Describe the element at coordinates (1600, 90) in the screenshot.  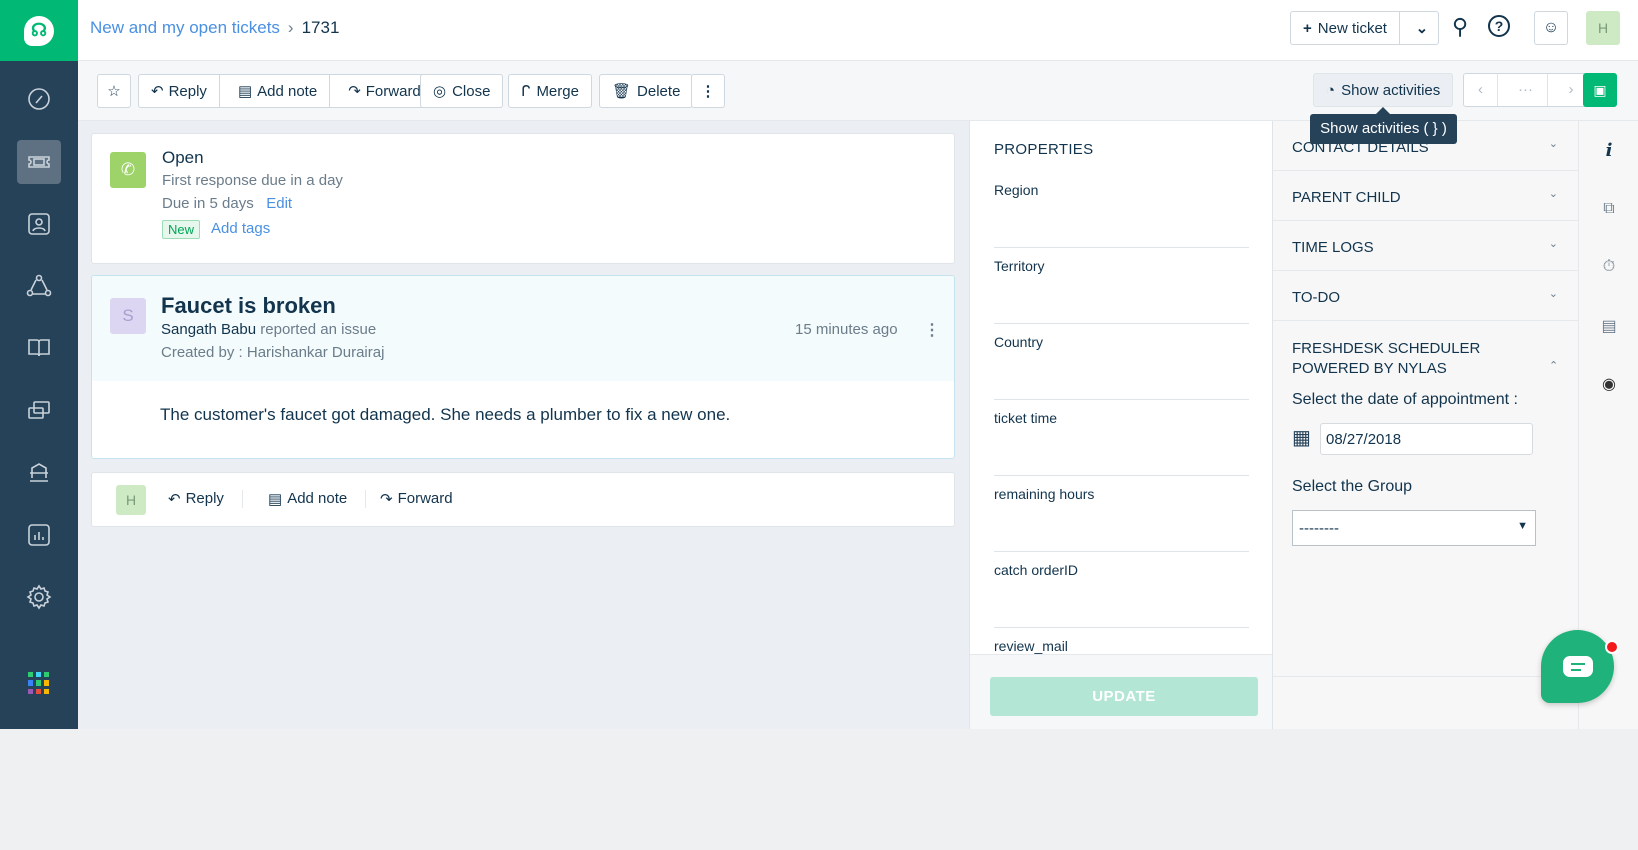
I see `toggle-sidebar-icon: ▣` at that location.